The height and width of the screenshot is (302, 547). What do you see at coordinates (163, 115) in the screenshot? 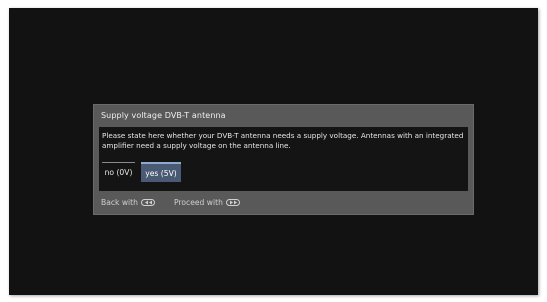
I see `dialog-title: Supply voltage DVB-T antenna` at bounding box center [163, 115].